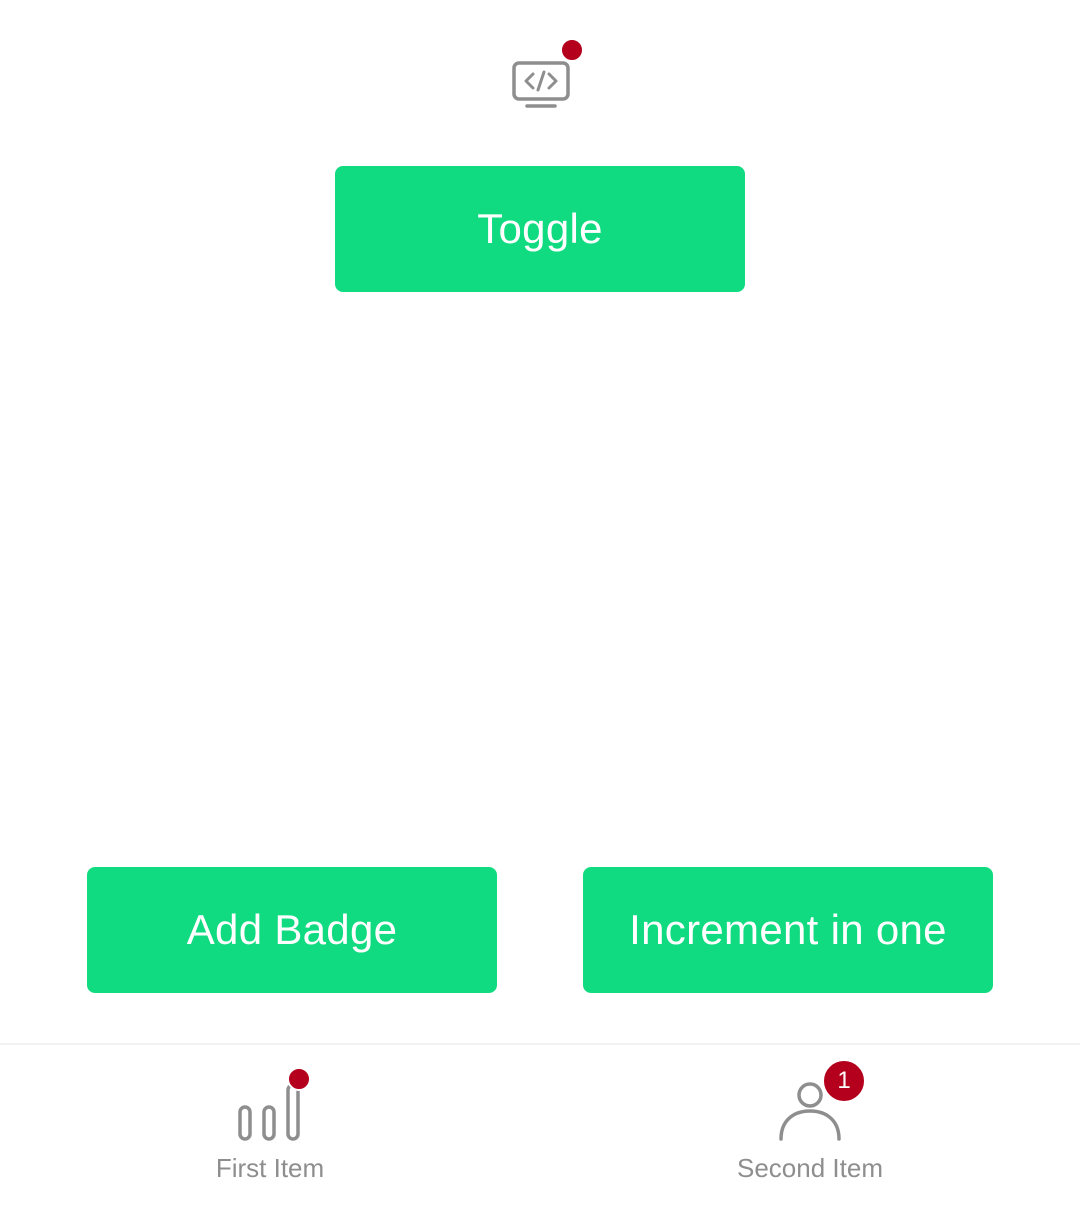 This screenshot has width=1080, height=1214. What do you see at coordinates (273, 1105) in the screenshot?
I see `nav-icon-wrapper` at bounding box center [273, 1105].